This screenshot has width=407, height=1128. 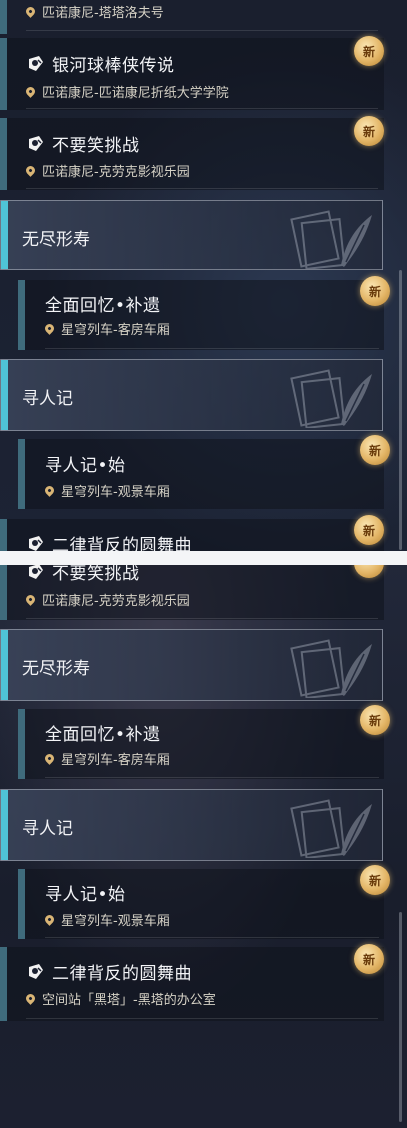 What do you see at coordinates (100, 63) in the screenshot?
I see `mission-title: 银河球棒侠传说` at bounding box center [100, 63].